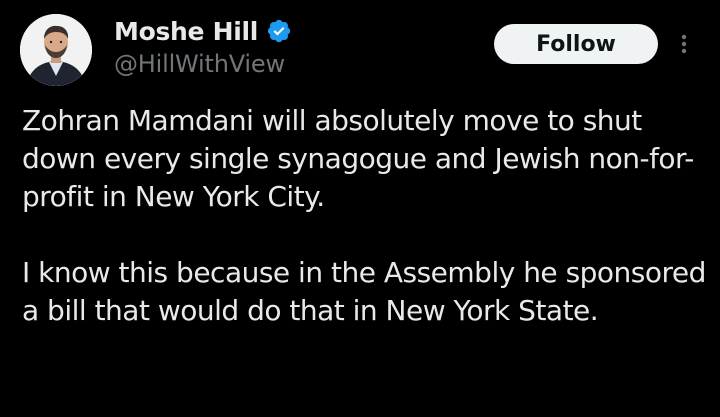  What do you see at coordinates (279, 31) in the screenshot?
I see `verified-badge-icon` at bounding box center [279, 31].